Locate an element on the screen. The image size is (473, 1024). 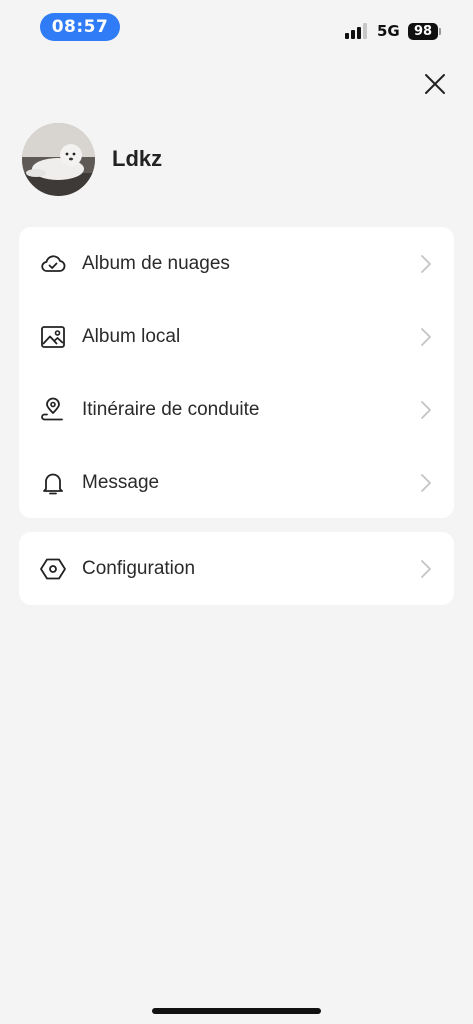
menu-item-local-album: Album local is located at coordinates (236, 336).